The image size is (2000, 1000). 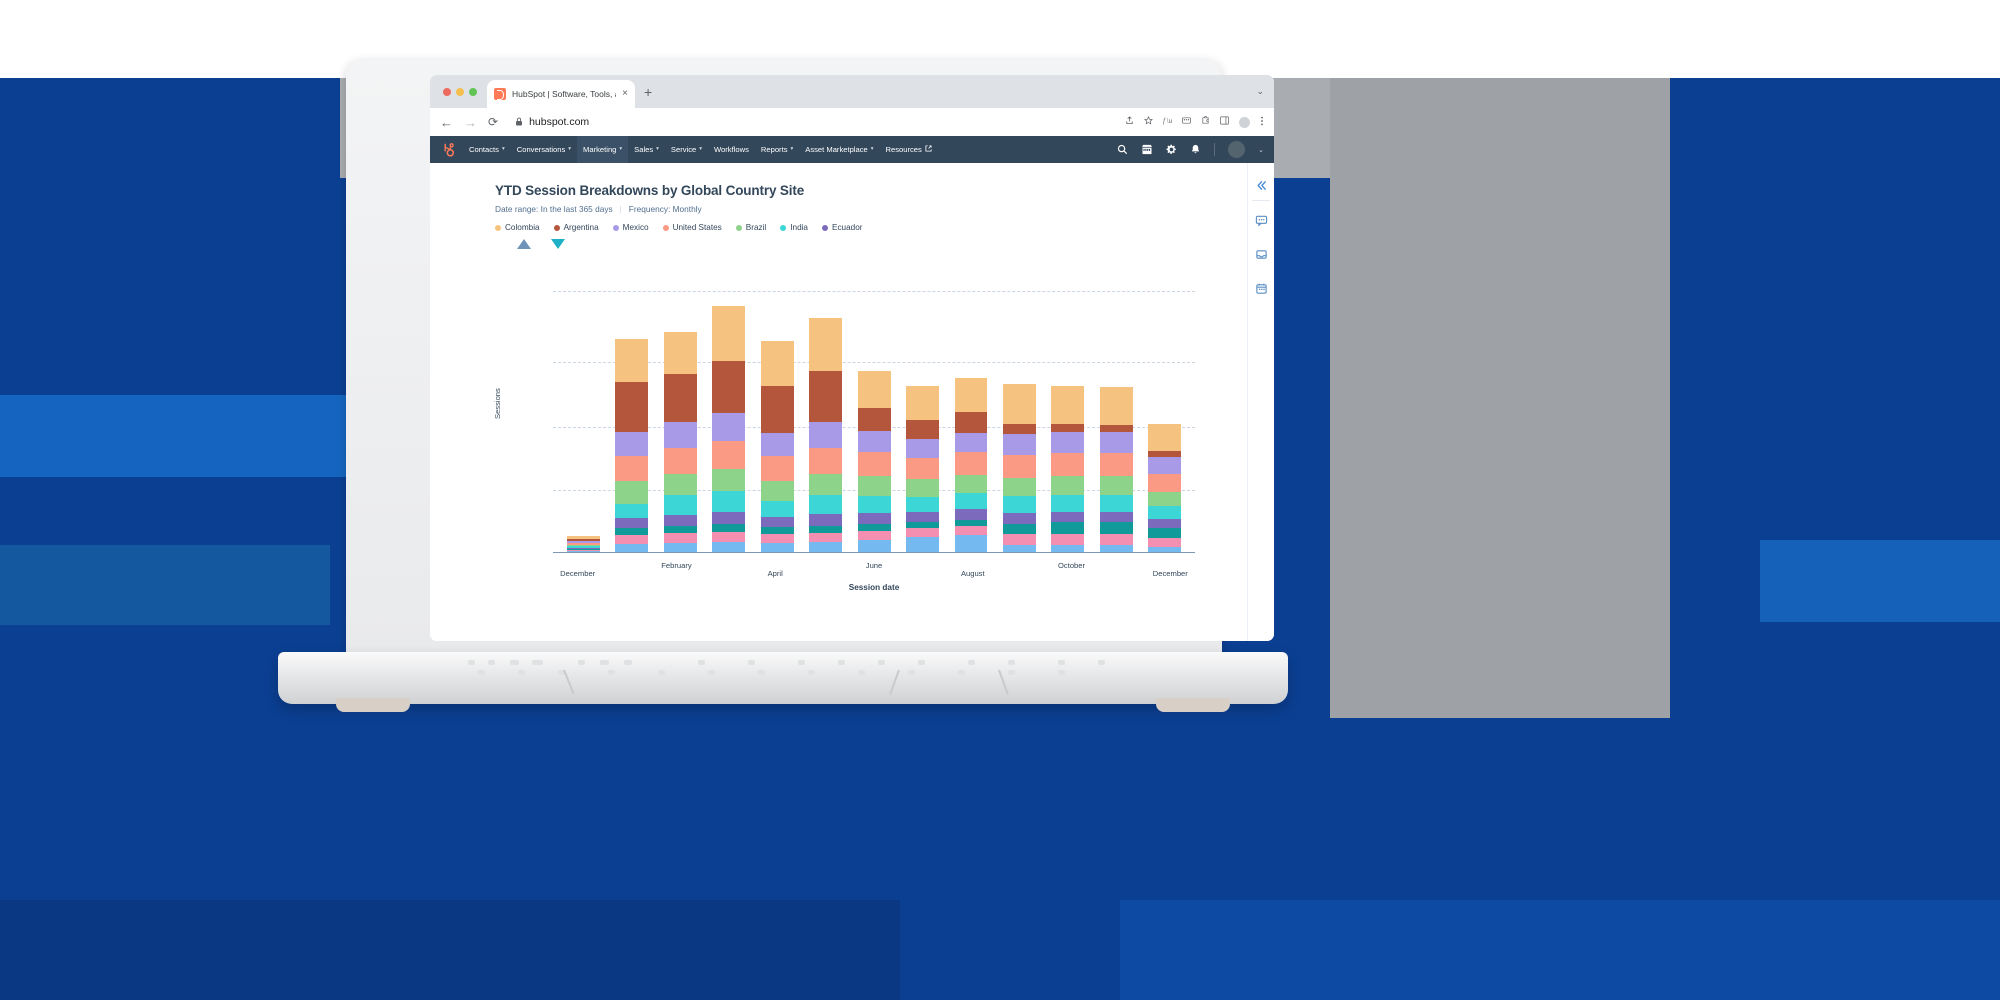 I want to click on reload-button: ⟳, so click(x=493, y=122).